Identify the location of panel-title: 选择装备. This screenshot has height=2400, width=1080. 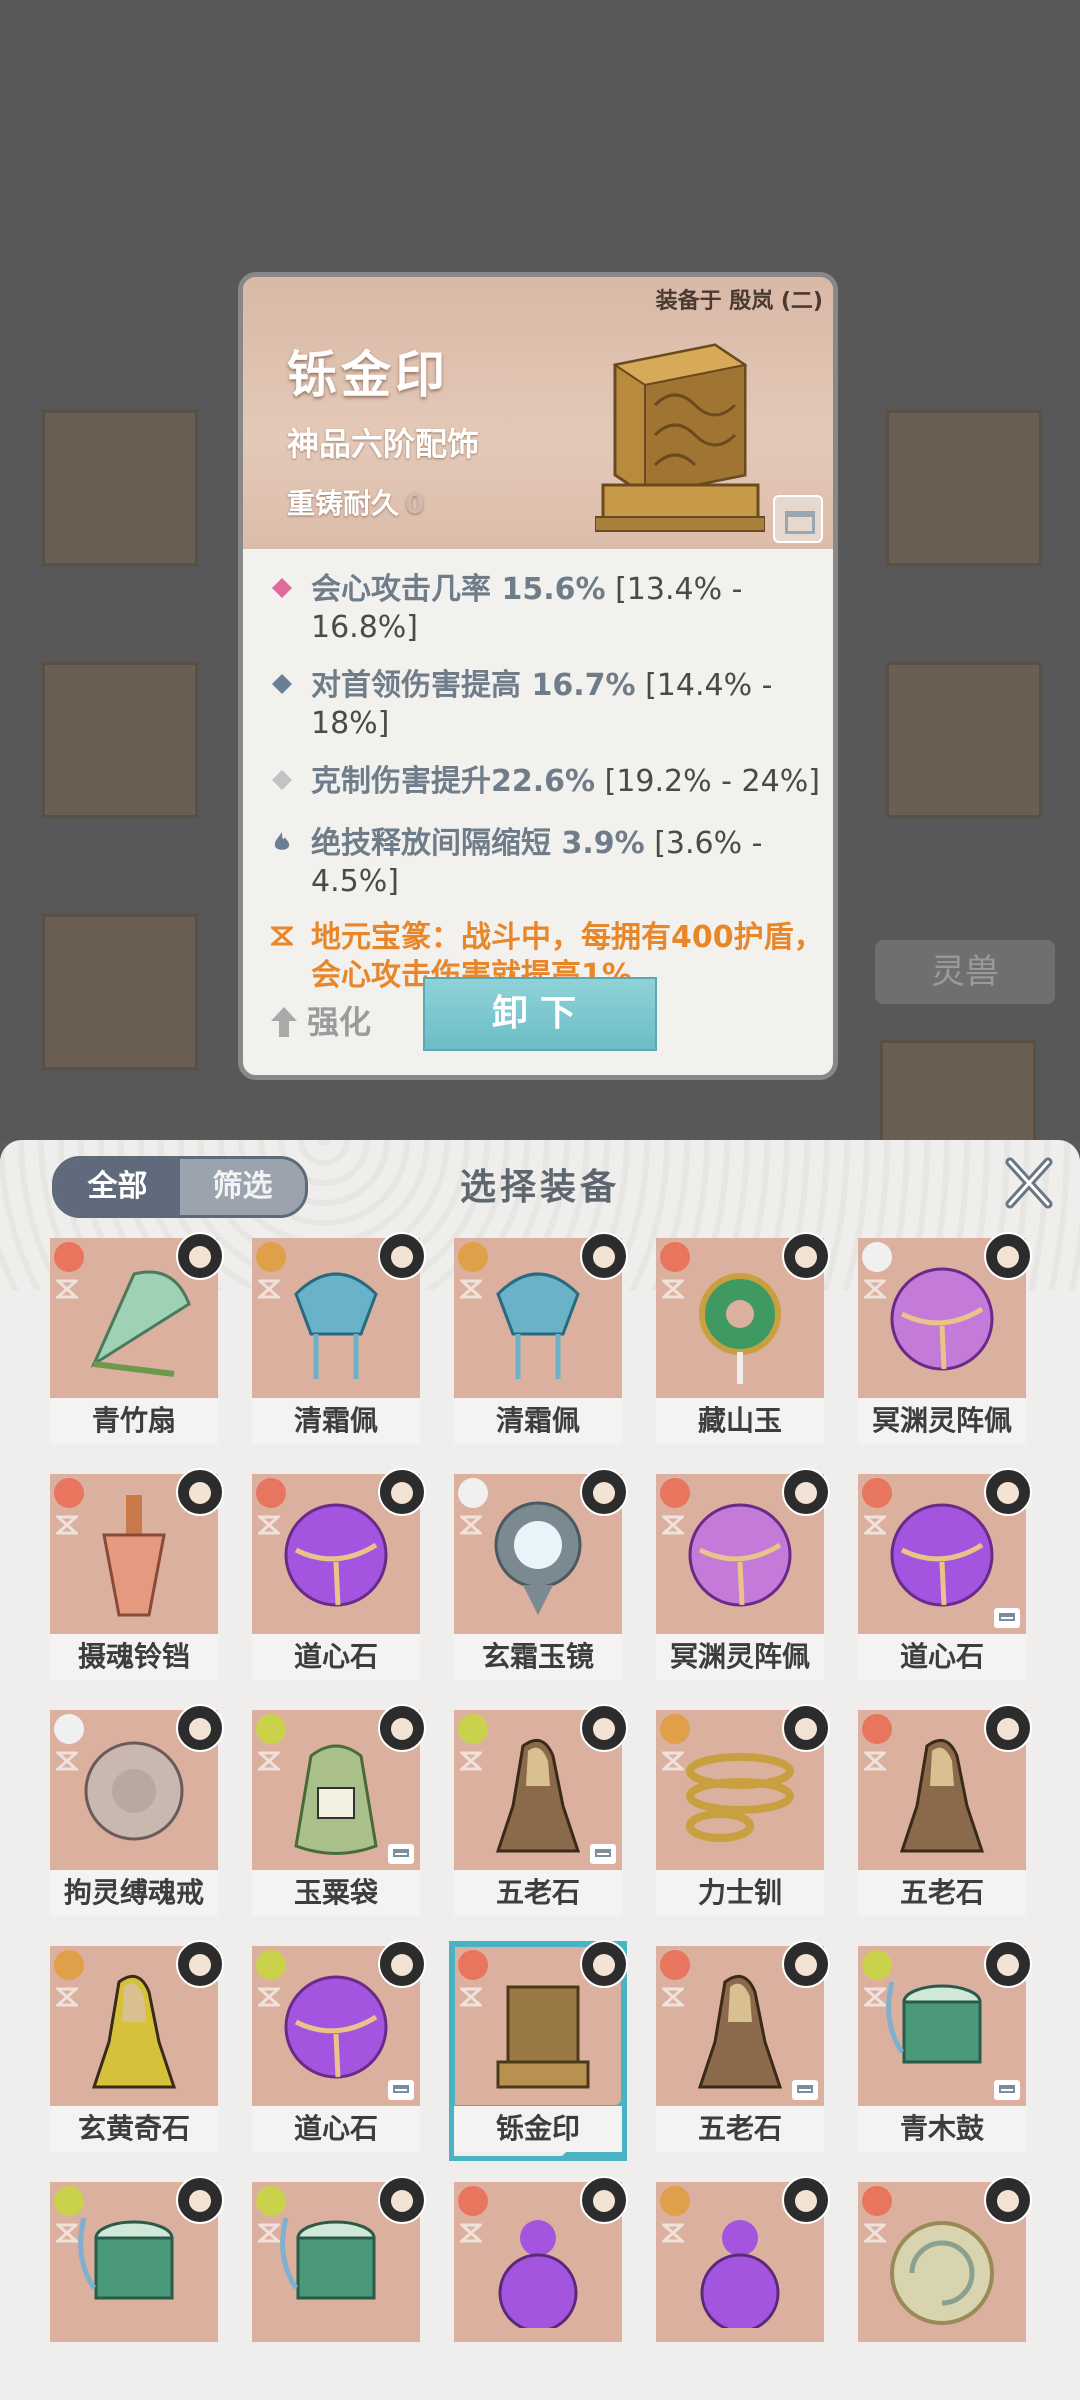
(539, 1187).